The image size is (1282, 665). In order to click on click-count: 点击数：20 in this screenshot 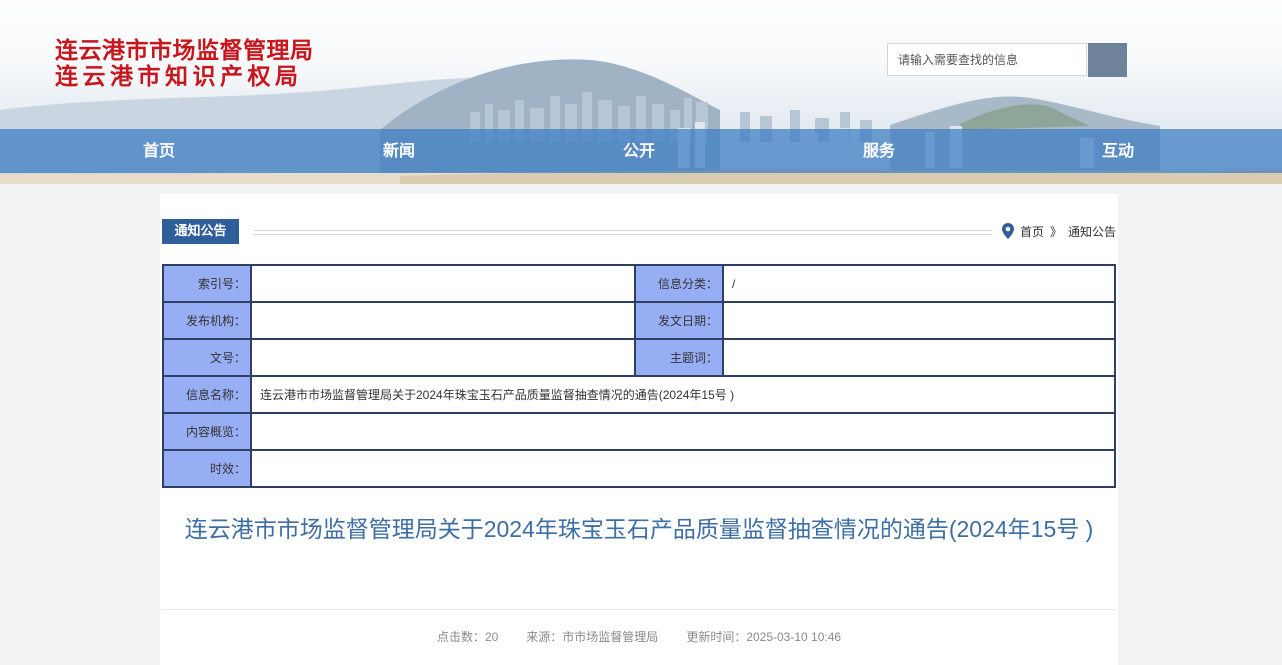, I will do `click(467, 637)`.